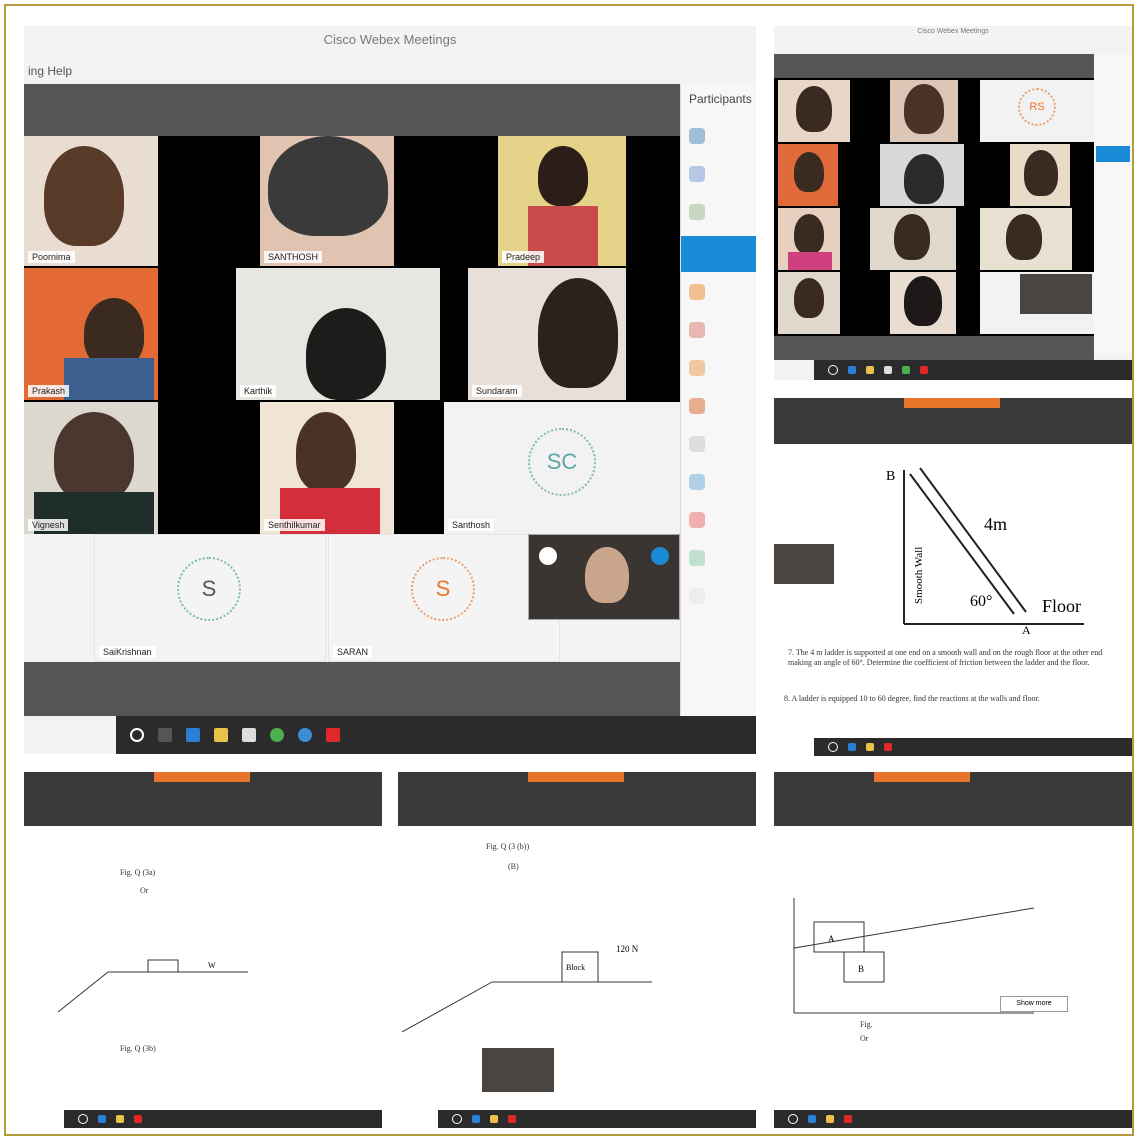  I want to click on menu-bar: ing Help, so click(50, 71).